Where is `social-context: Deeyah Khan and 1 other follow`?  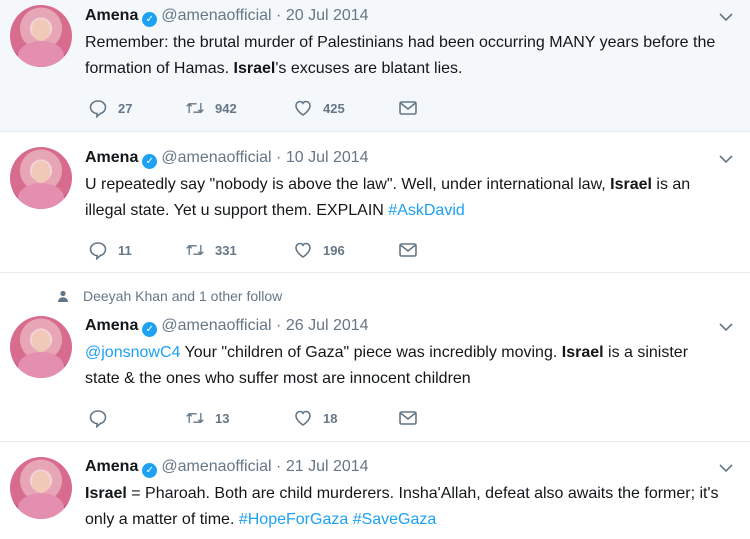
social-context: Deeyah Khan and 1 other follow is located at coordinates (169, 296).